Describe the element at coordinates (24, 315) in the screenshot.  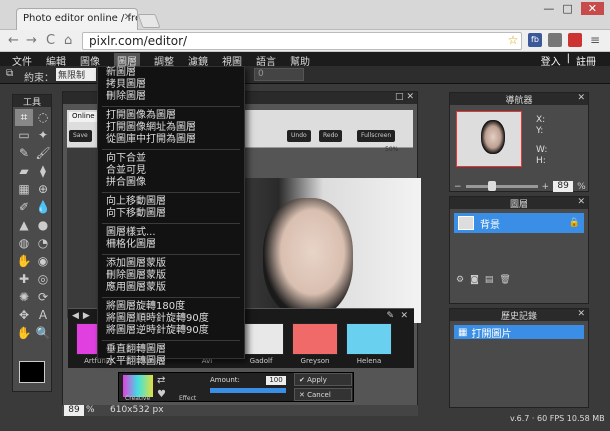
I see `move-icon: ✥` at that location.